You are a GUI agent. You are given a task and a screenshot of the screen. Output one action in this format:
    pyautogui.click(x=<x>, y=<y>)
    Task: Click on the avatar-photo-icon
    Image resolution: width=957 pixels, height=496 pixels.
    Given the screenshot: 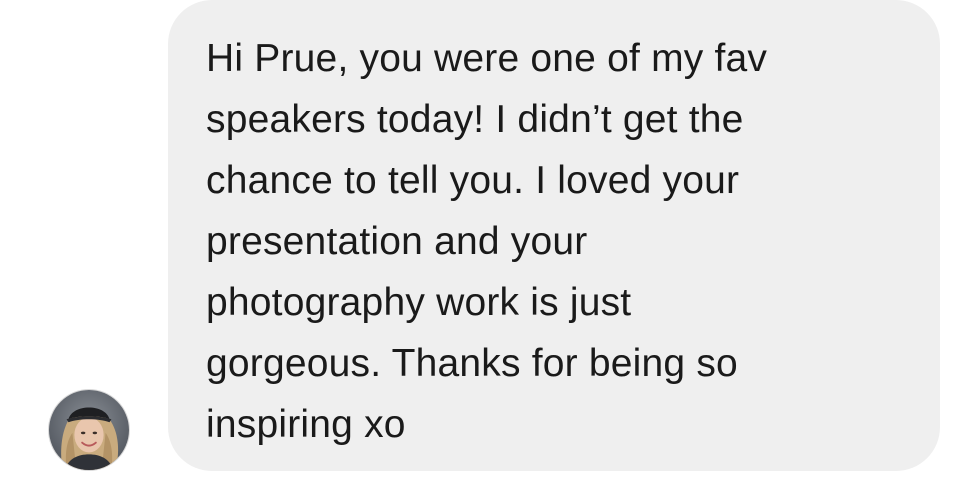 What is the action you would take?
    pyautogui.click(x=89, y=430)
    